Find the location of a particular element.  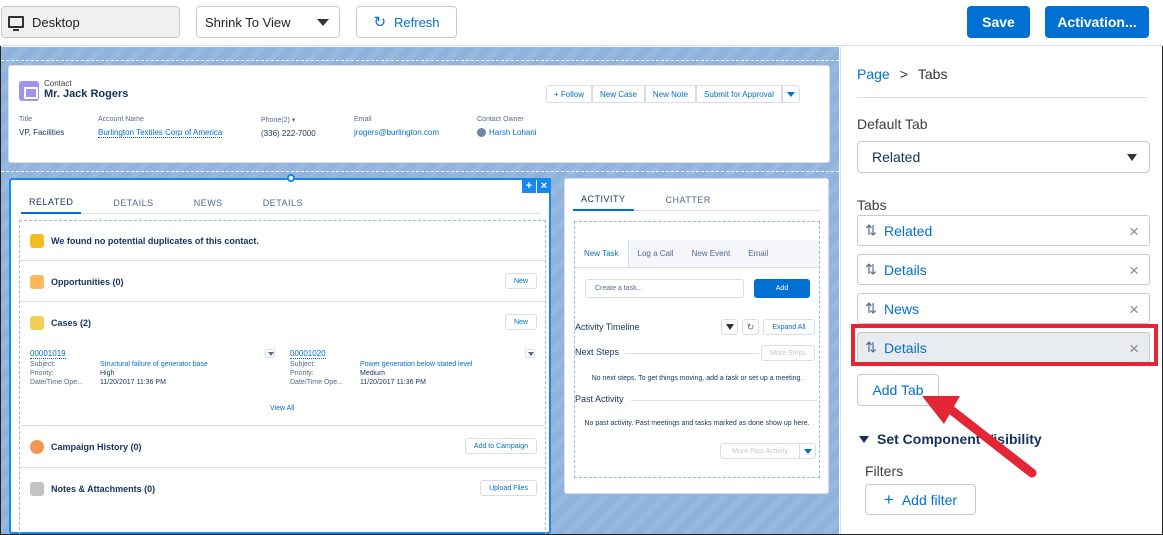

more-actions-button is located at coordinates (790, 94).